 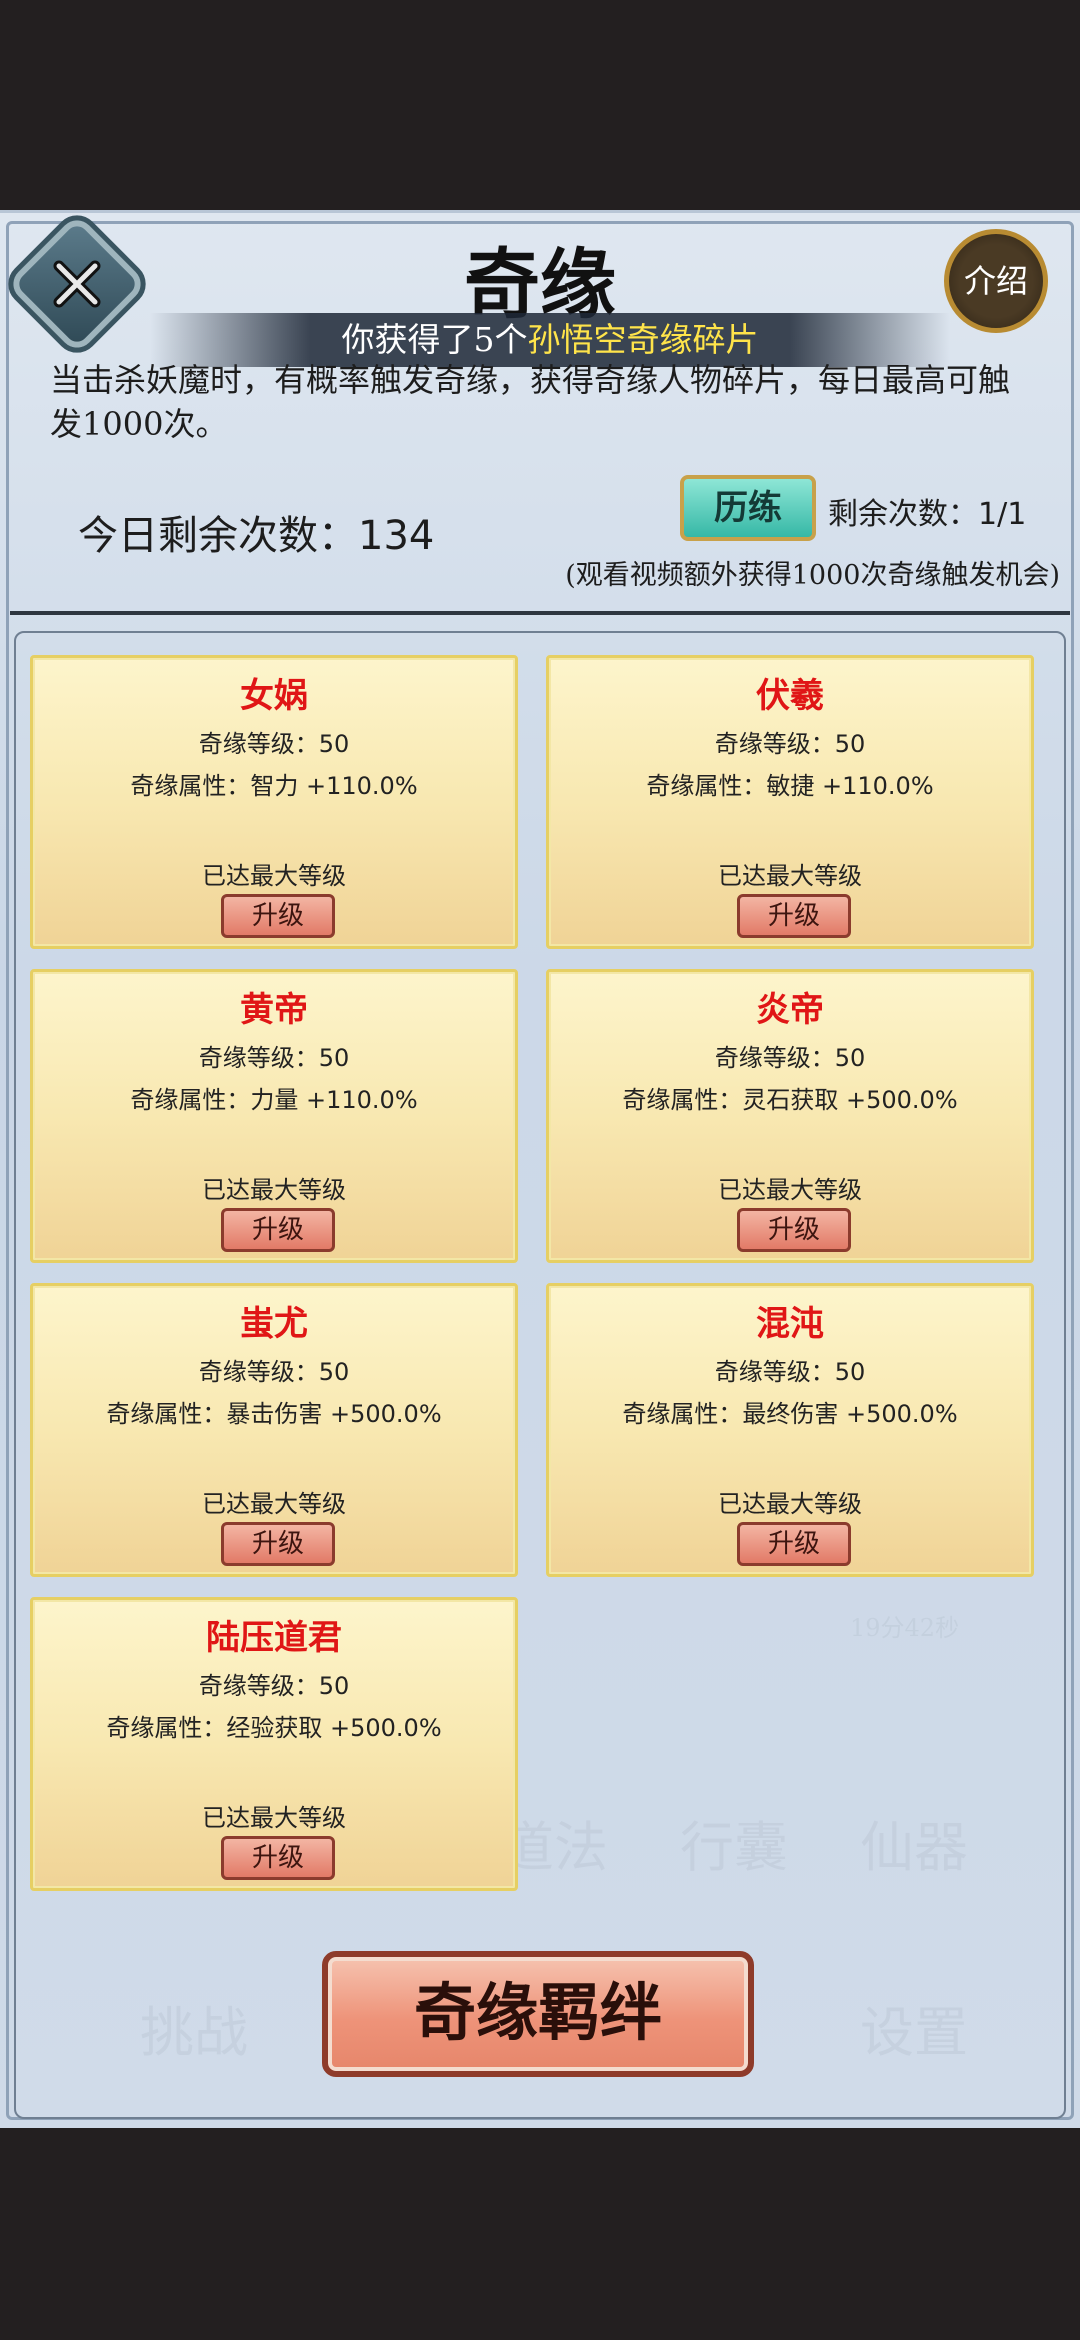 I want to click on card-name: 伏羲, so click(x=790, y=696).